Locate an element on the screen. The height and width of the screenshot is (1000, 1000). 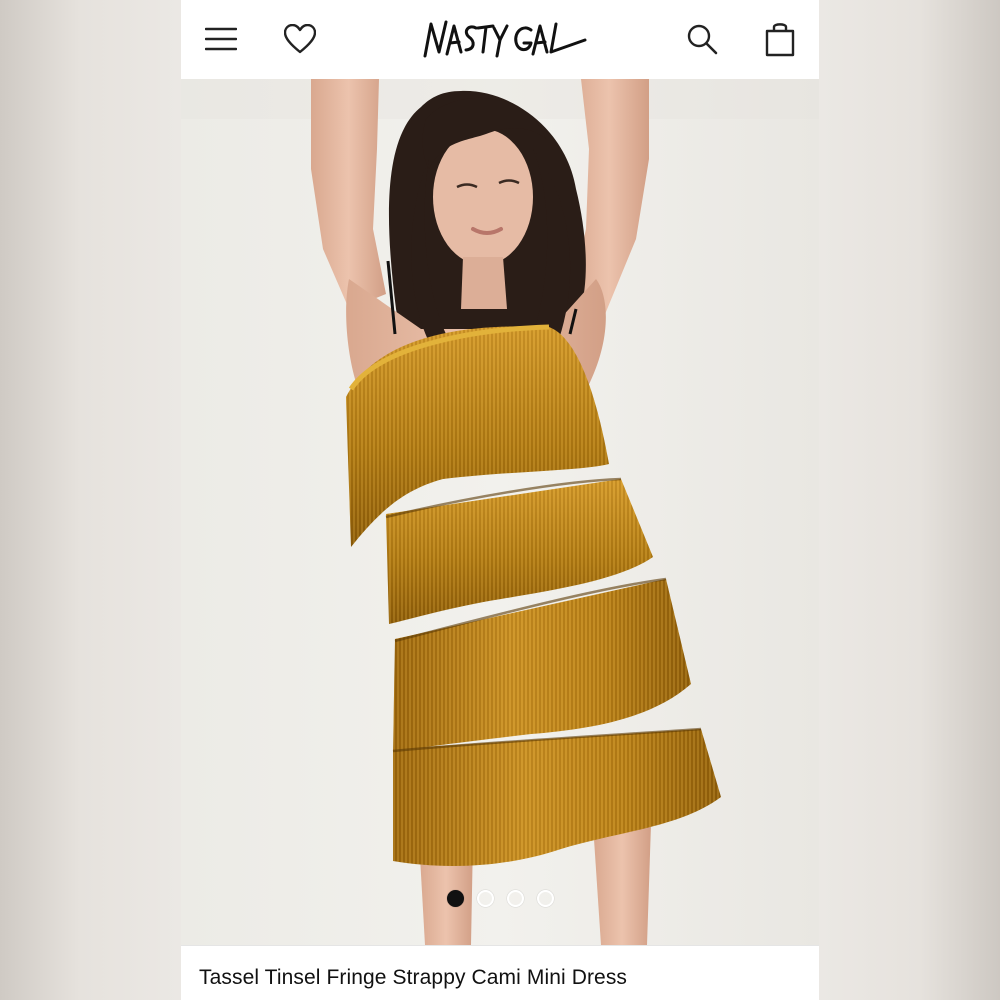
search-icon is located at coordinates (702, 39).